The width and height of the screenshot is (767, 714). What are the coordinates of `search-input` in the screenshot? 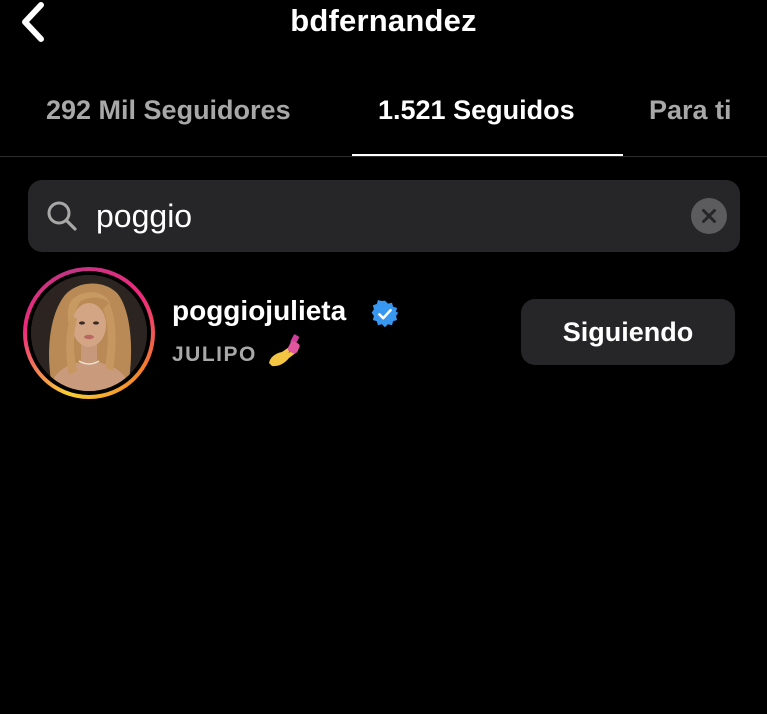 It's located at (376, 216).